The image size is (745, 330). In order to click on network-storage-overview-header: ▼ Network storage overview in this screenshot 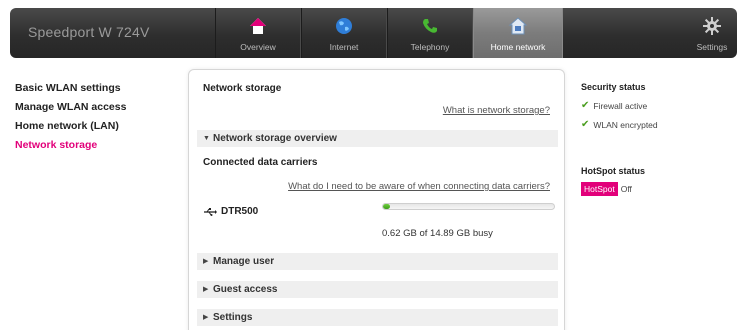, I will do `click(377, 138)`.